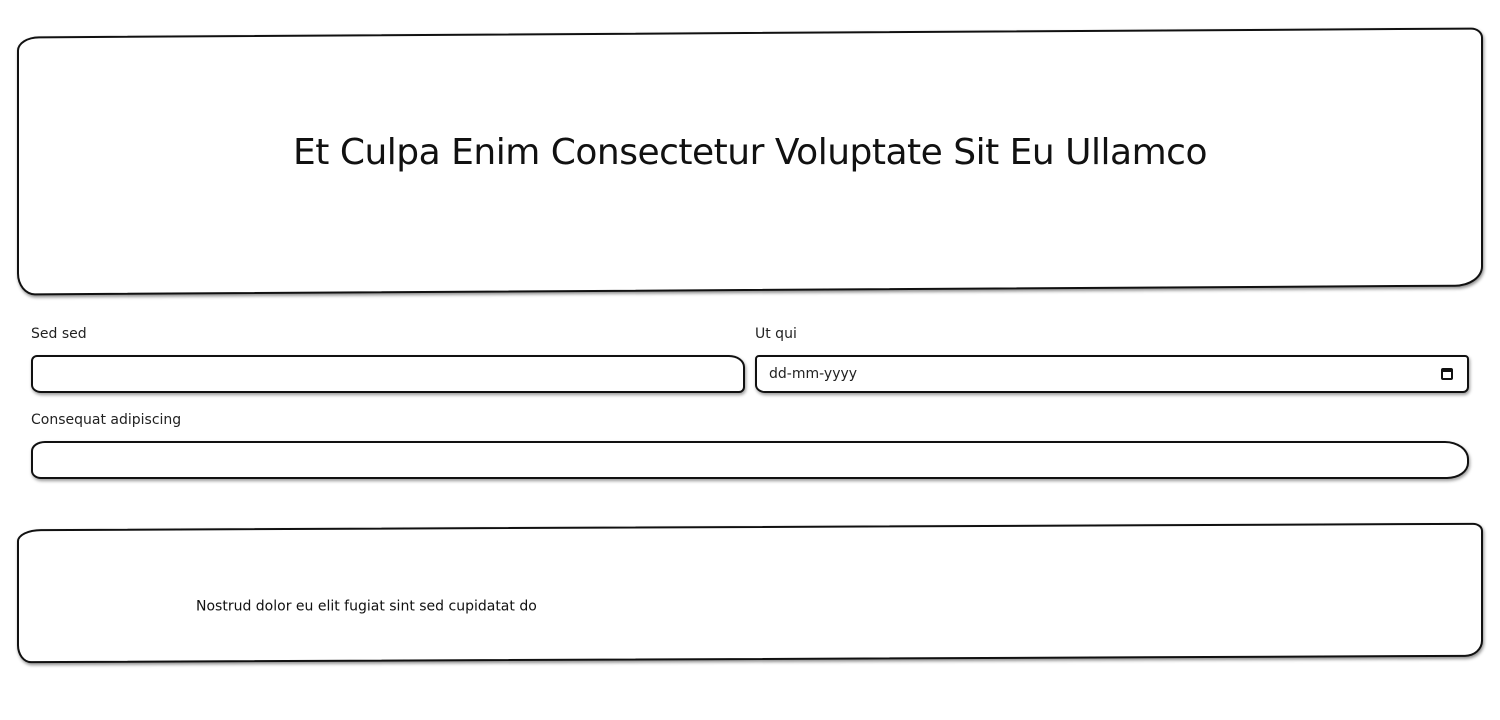 This screenshot has height=720, width=1500. I want to click on date-placeholder: dd-mm-yyyy, so click(813, 374).